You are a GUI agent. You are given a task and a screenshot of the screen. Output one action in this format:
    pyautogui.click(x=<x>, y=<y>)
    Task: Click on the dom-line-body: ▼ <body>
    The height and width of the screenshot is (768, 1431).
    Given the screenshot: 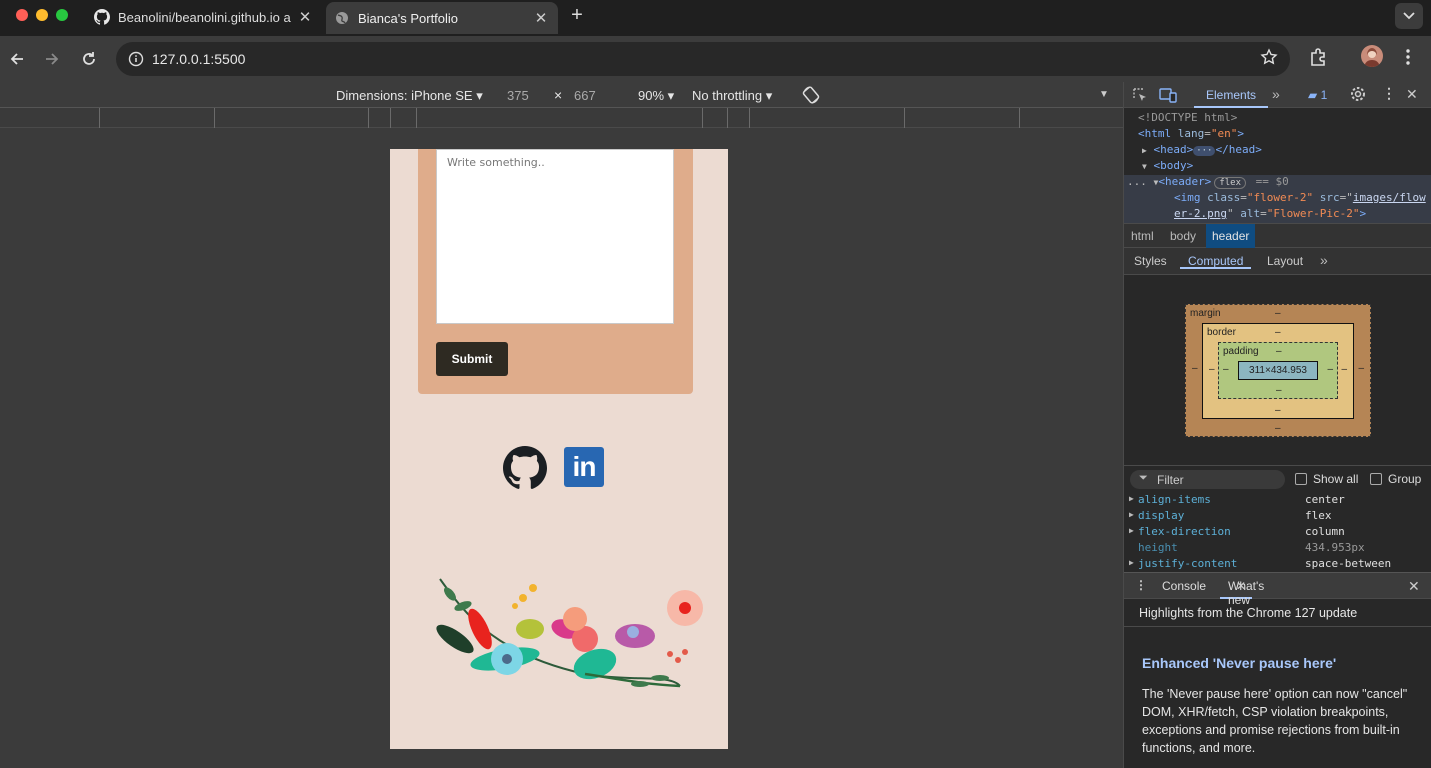 What is the action you would take?
    pyautogui.click(x=1167, y=166)
    